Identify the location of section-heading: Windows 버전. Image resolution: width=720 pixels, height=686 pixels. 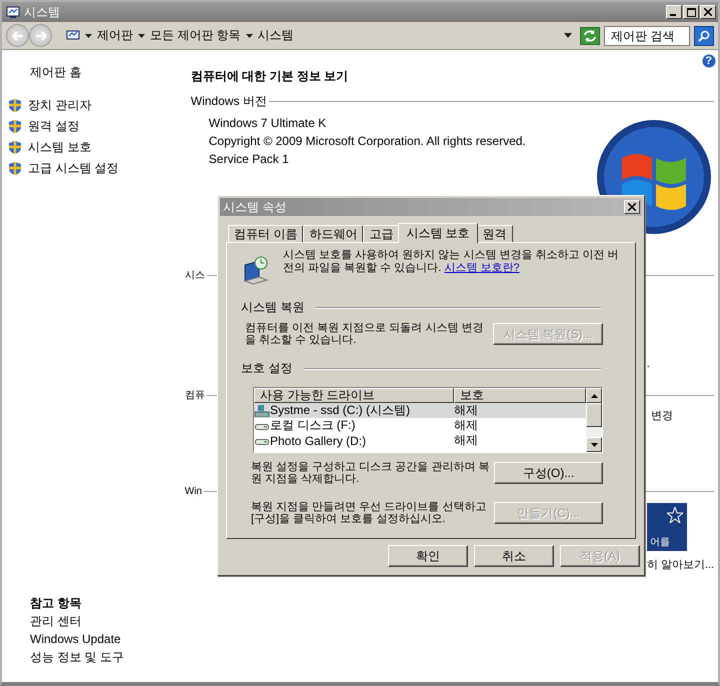
(228, 101).